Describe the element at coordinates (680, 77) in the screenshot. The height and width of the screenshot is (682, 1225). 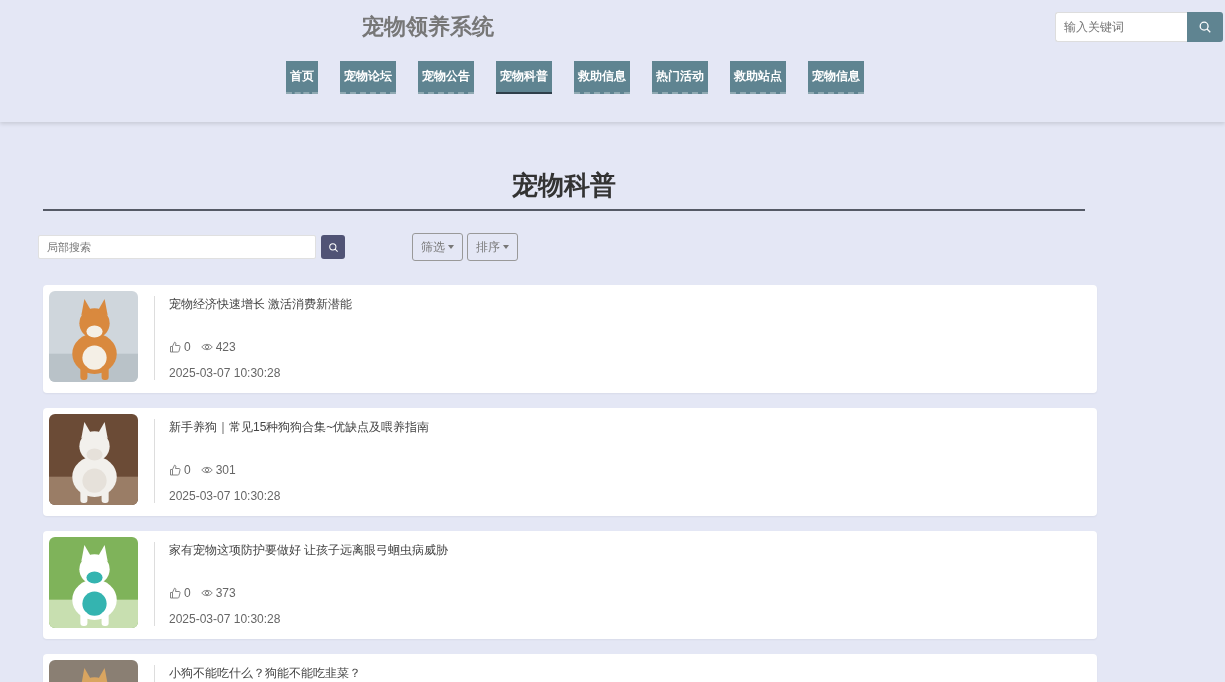
I see `nav-tab: 热门活动` at that location.